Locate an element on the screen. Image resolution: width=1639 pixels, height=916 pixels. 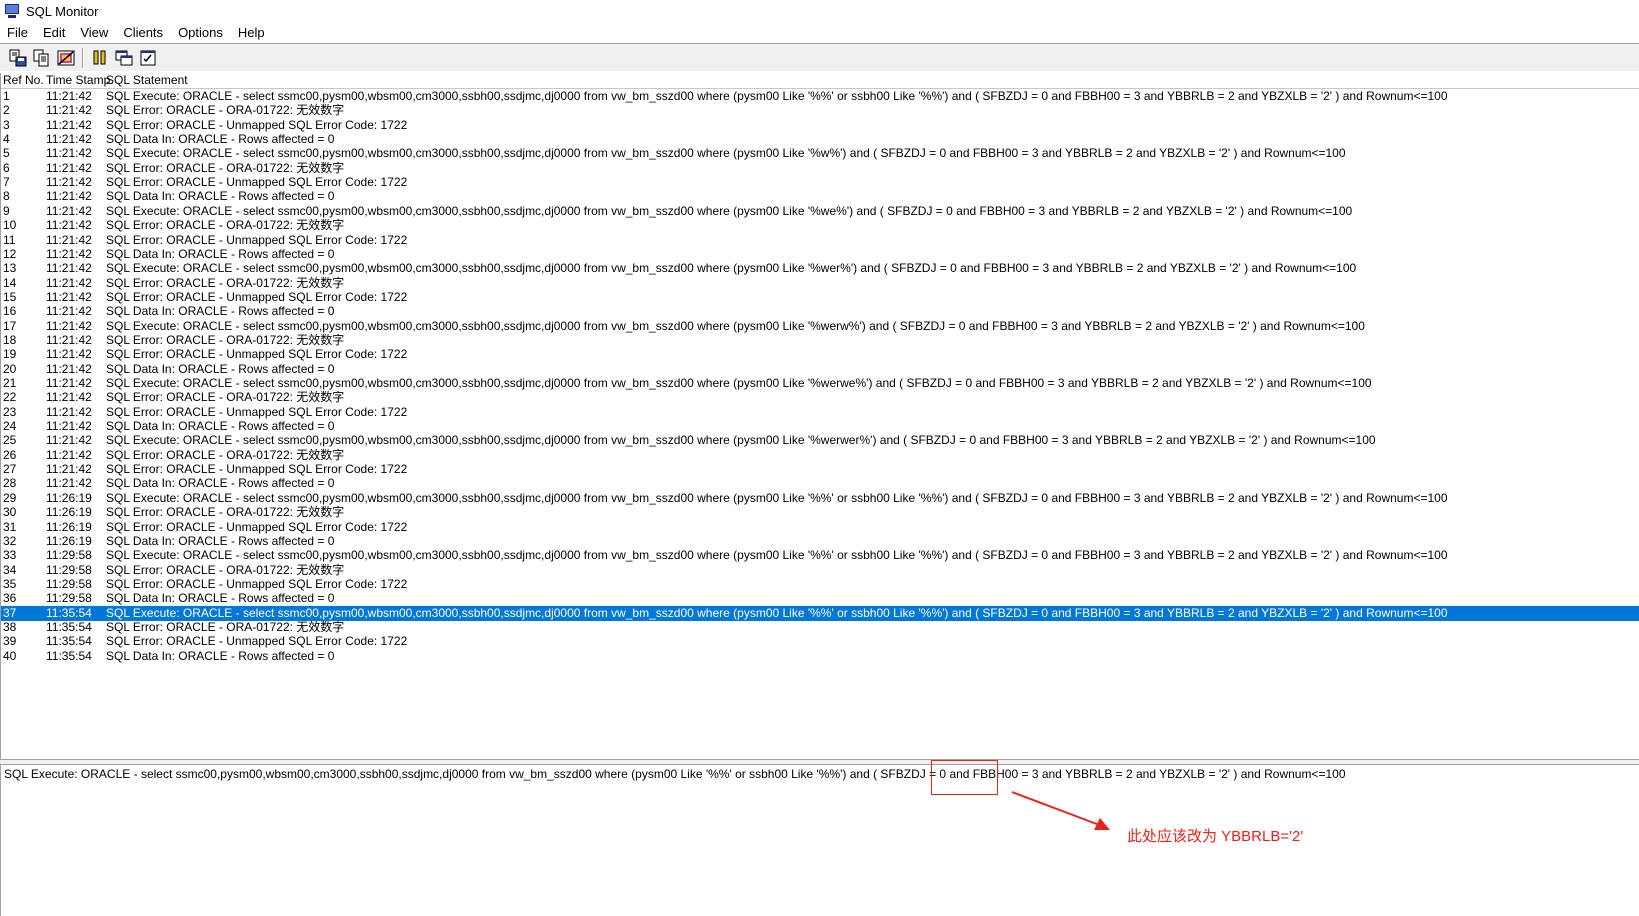
menu-view: View is located at coordinates (94, 32).